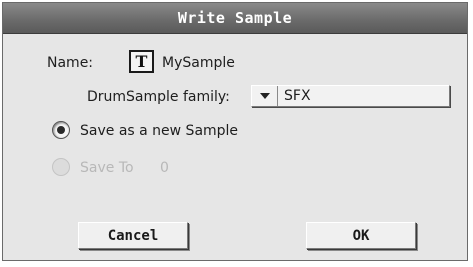 Image resolution: width=473 pixels, height=267 pixels. I want to click on save-to-value: 0, so click(164, 168).